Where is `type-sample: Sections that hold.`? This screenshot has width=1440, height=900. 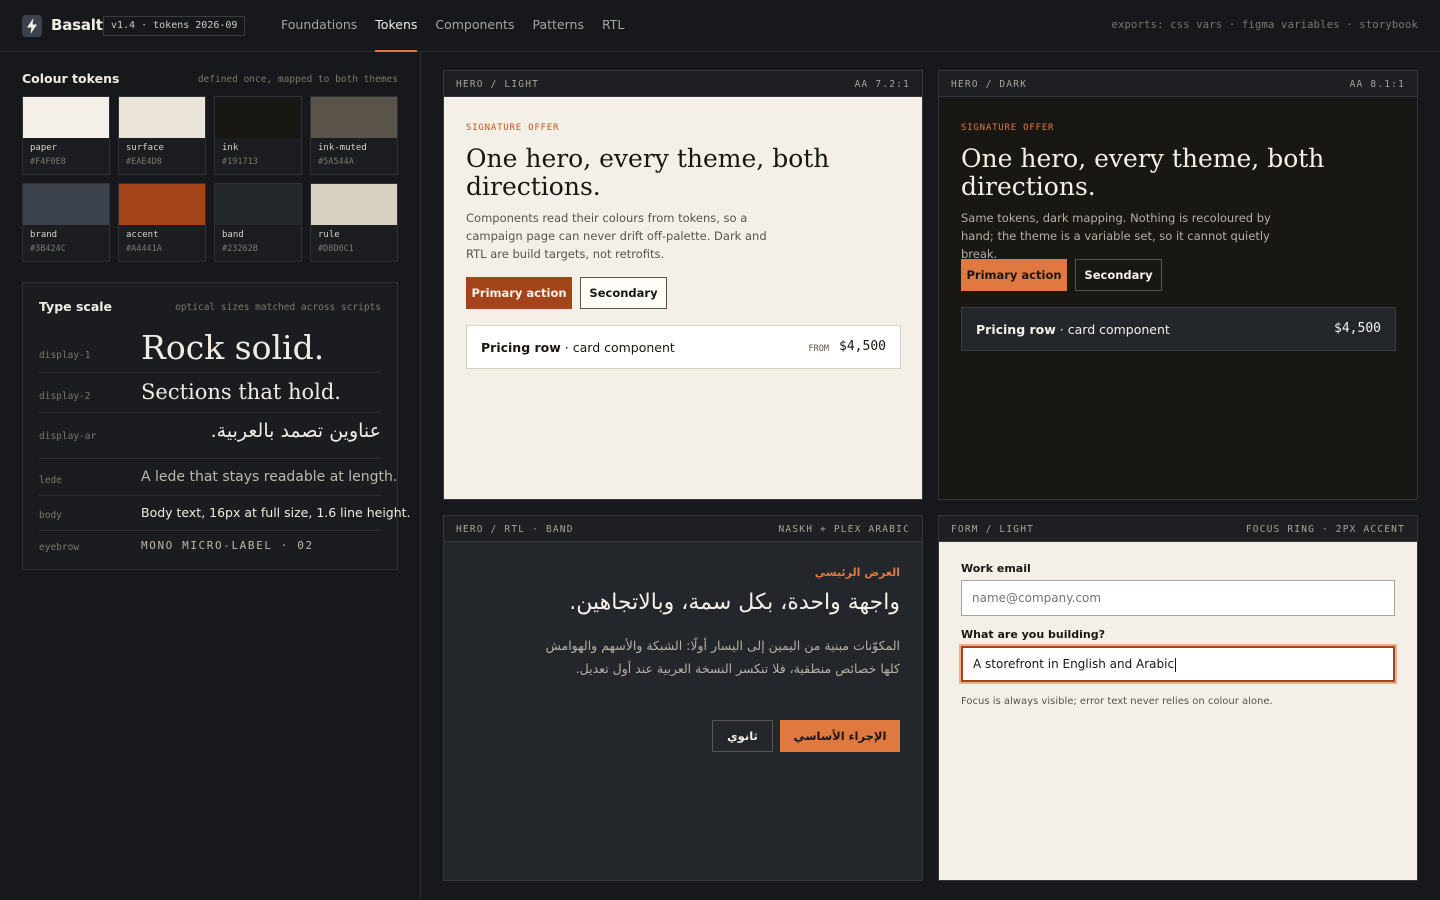
type-sample: Sections that hold. is located at coordinates (241, 392).